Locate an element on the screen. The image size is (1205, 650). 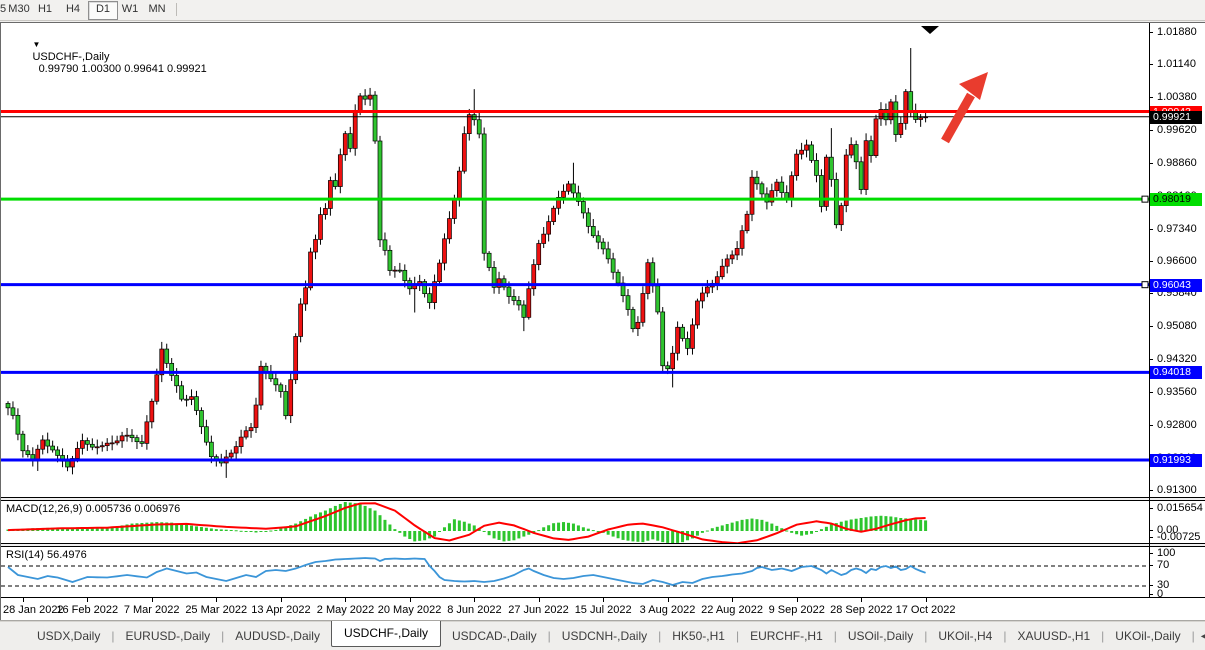
date-tick-label: 22 Aug 2022 is located at coordinates (732, 610).